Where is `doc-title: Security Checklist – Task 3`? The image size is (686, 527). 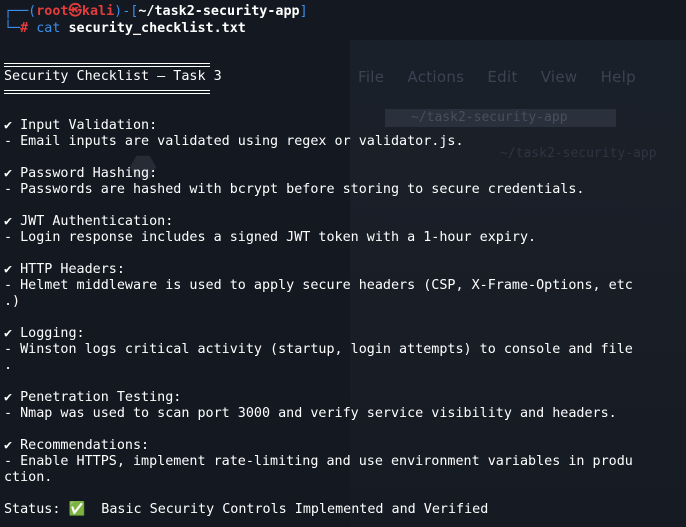 doc-title: Security Checklist – Task 3 is located at coordinates (113, 76).